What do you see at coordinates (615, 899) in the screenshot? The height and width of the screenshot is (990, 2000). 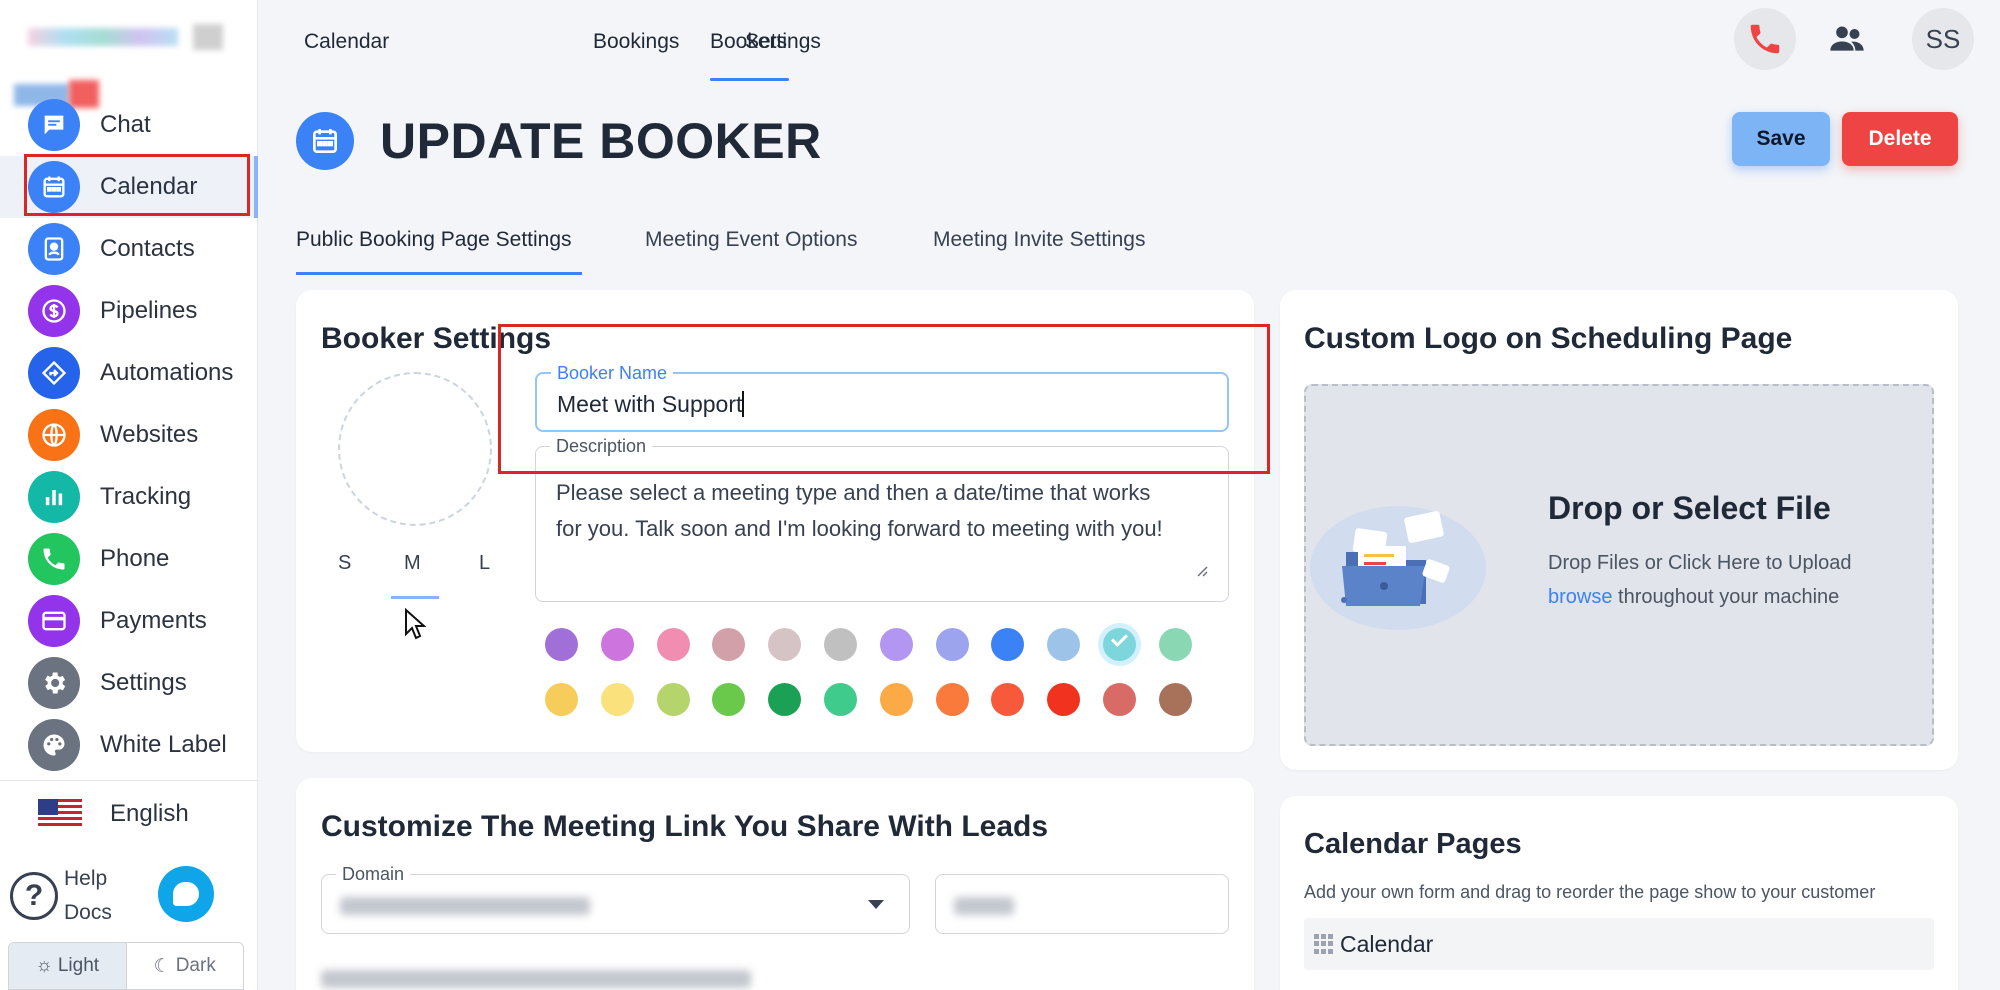 I see `domain-select: Domain` at bounding box center [615, 899].